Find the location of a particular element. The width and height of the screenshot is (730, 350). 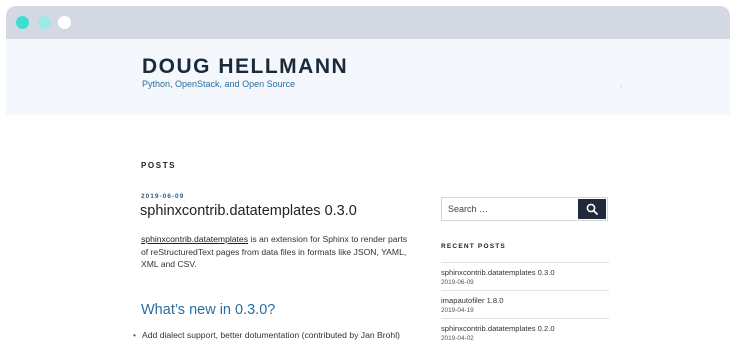

recent-post-link: sphinxcontrib.datatemplates 0.3.0 is located at coordinates (525, 272).